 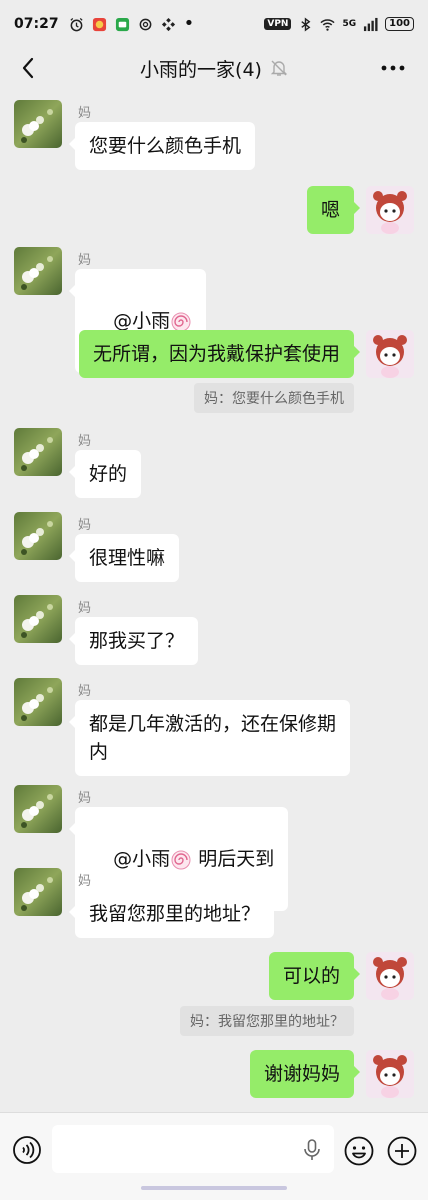 I want to click on openai-icon, so click(x=145, y=24).